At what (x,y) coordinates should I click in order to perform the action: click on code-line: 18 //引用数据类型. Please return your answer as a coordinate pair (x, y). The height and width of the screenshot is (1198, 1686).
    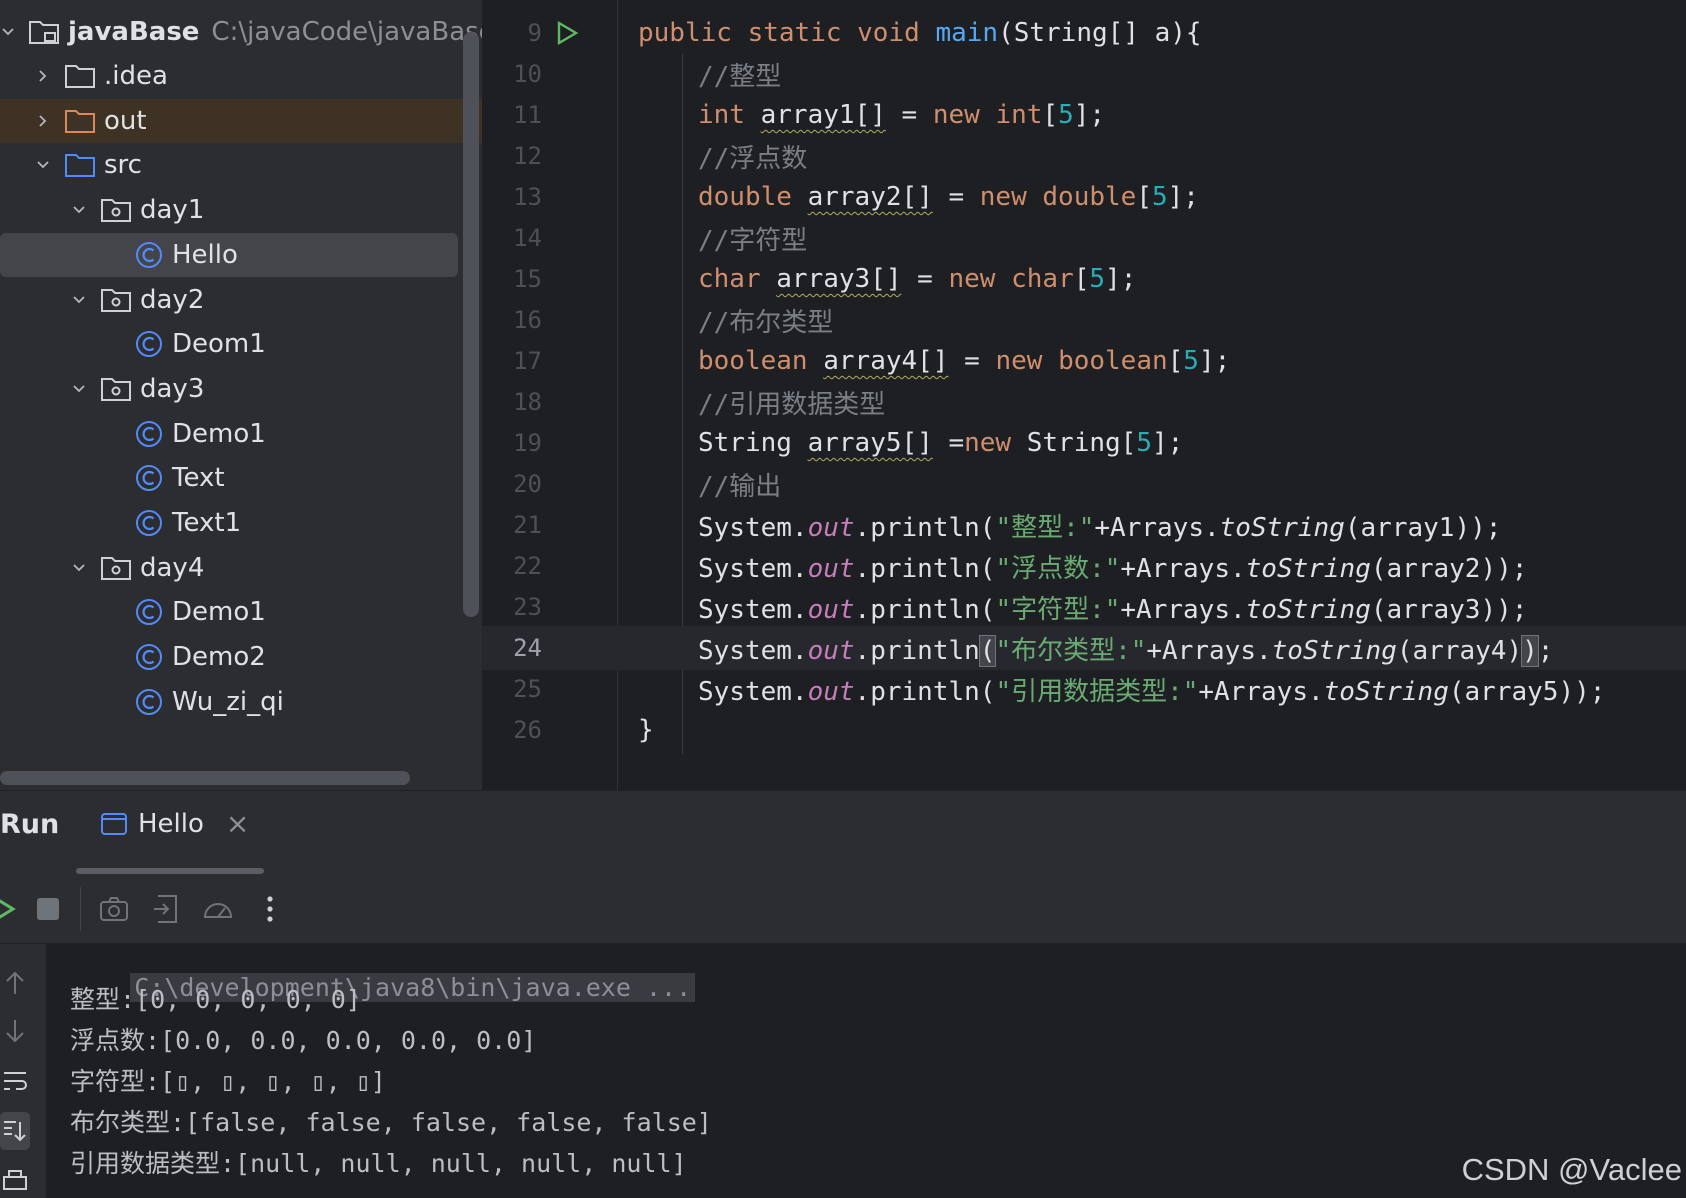
    Looking at the image, I should click on (1084, 402).